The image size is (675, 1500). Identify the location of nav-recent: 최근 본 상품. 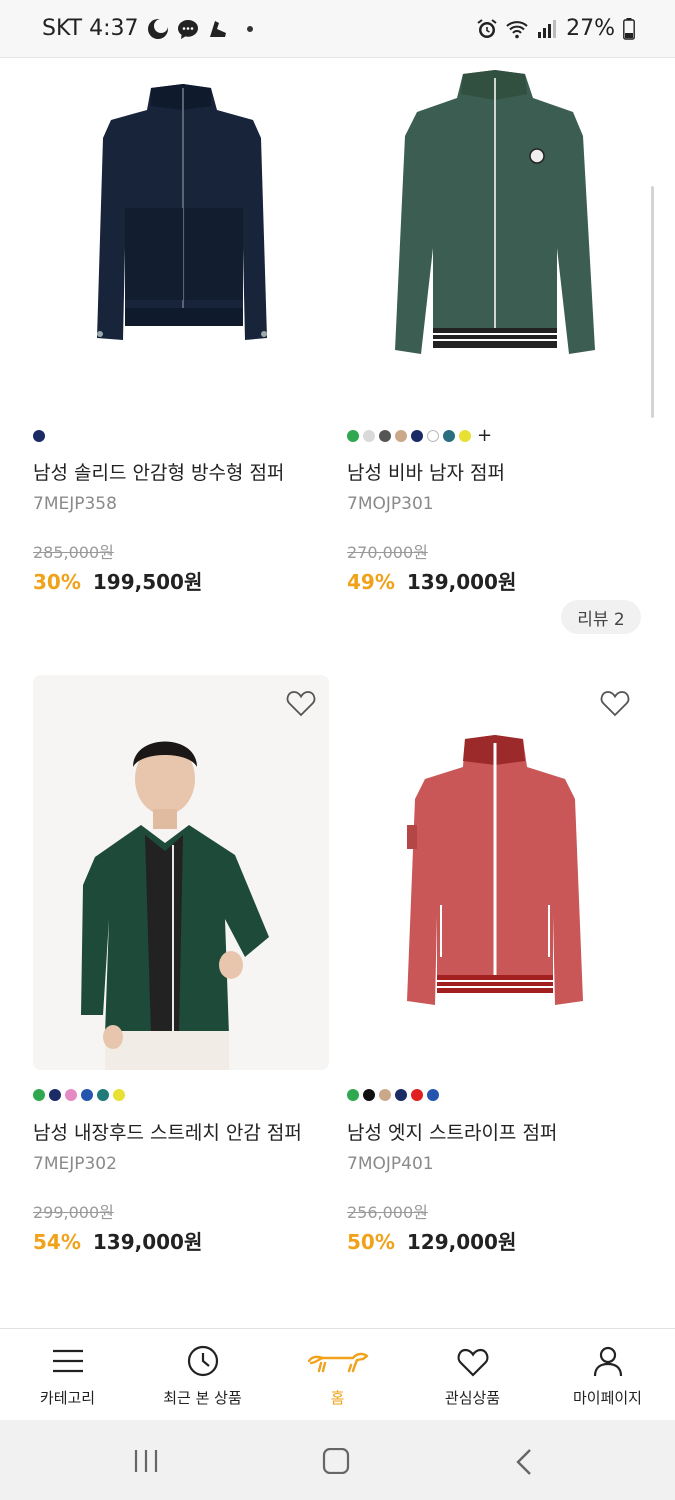
(202, 1375).